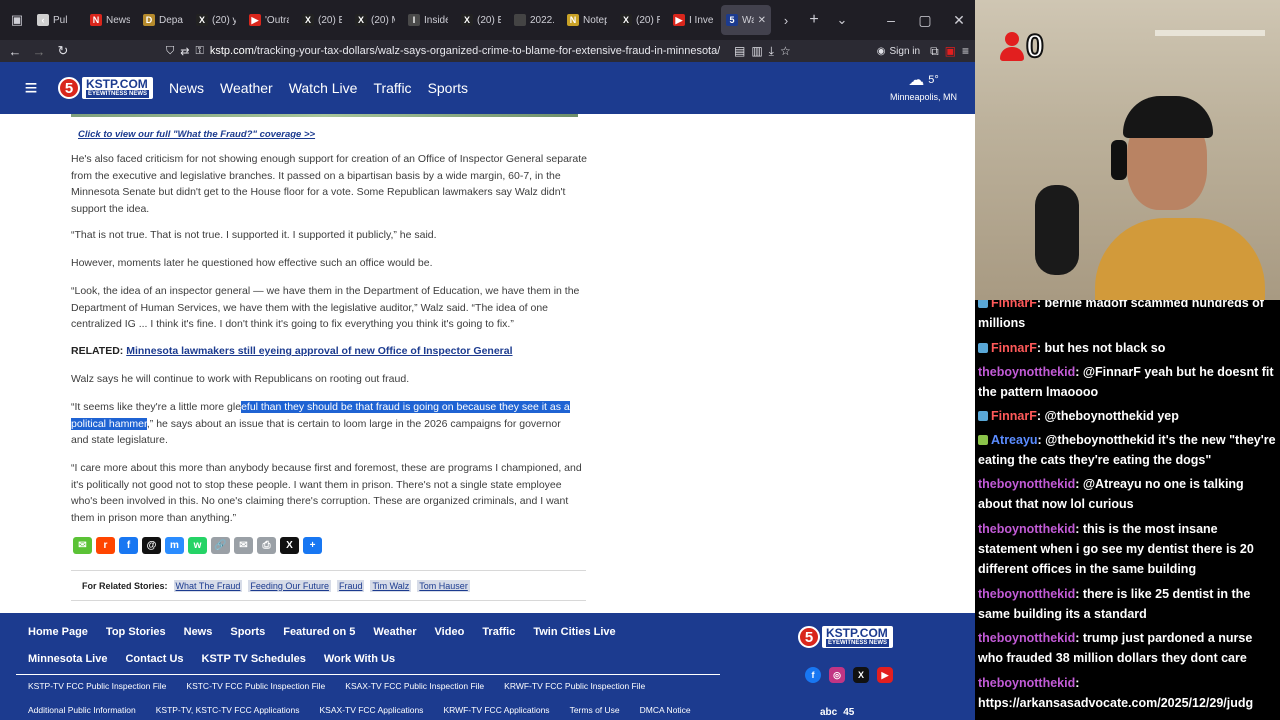  What do you see at coordinates (57, 20) in the screenshot?
I see `tab-0: ‹ Pul` at bounding box center [57, 20].